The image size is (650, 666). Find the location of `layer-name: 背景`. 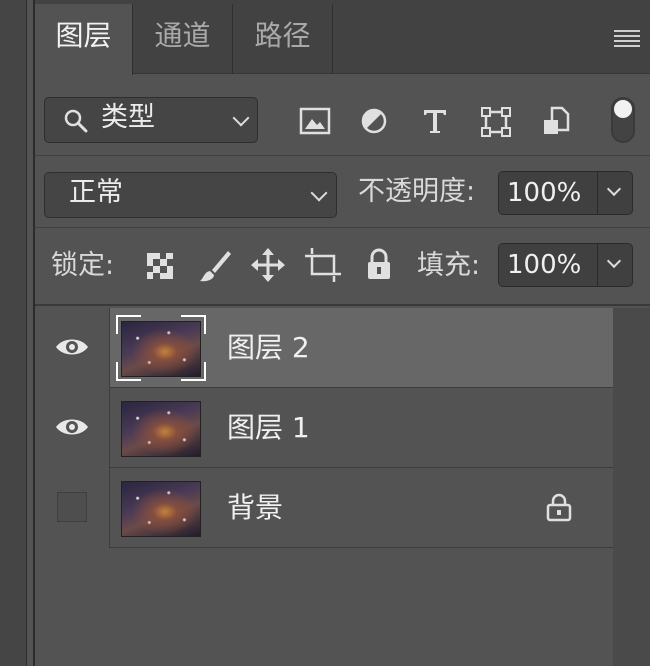

layer-name: 背景 is located at coordinates (255, 508).